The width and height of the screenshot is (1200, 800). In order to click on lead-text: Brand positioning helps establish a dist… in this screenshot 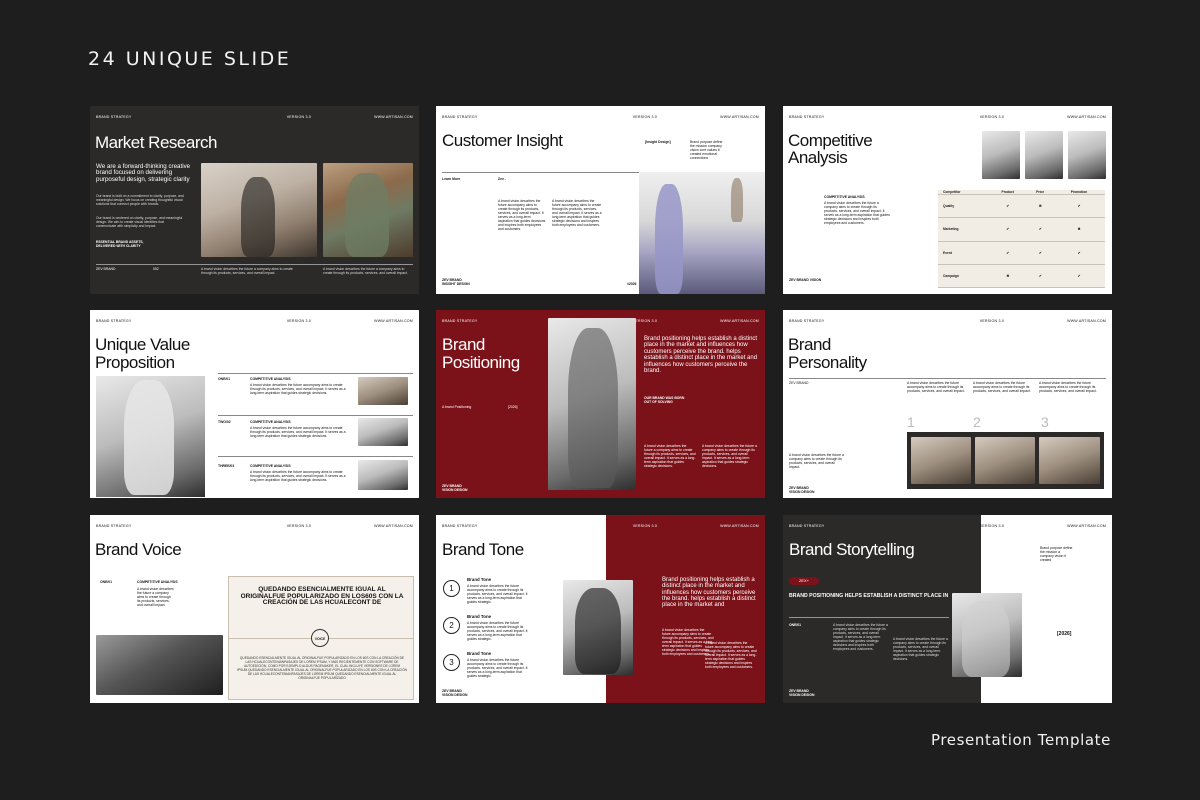, I will do `click(701, 355)`.